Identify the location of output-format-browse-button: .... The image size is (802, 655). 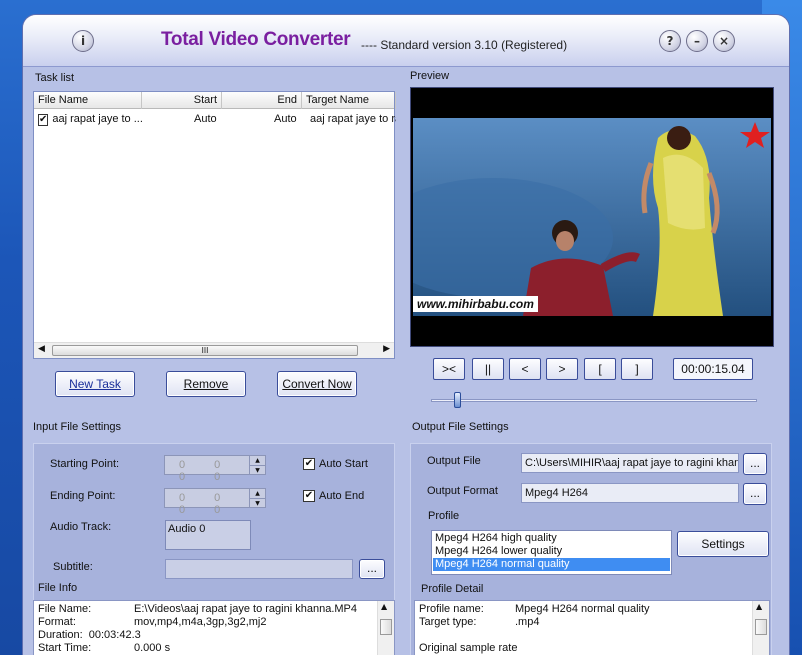
(755, 494).